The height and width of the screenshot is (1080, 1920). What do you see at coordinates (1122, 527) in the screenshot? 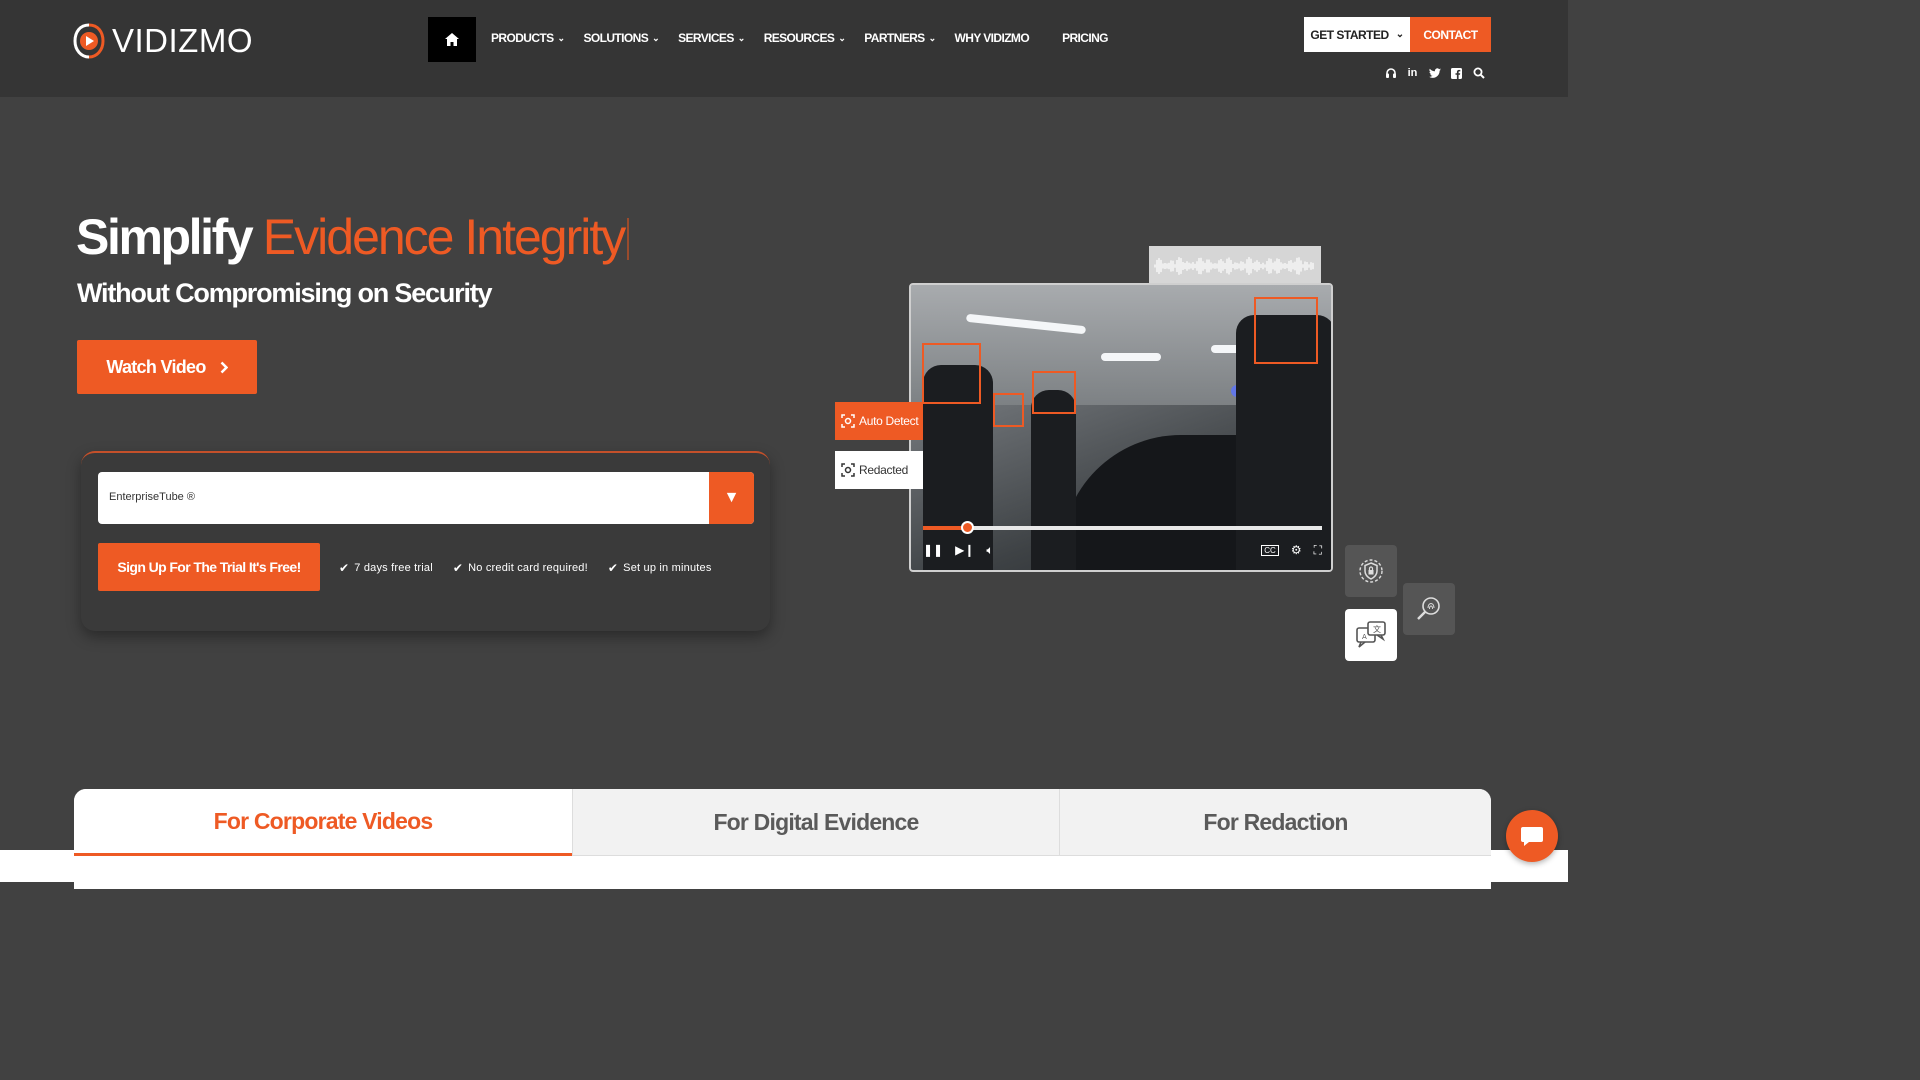
I see `video-progress-bar` at bounding box center [1122, 527].